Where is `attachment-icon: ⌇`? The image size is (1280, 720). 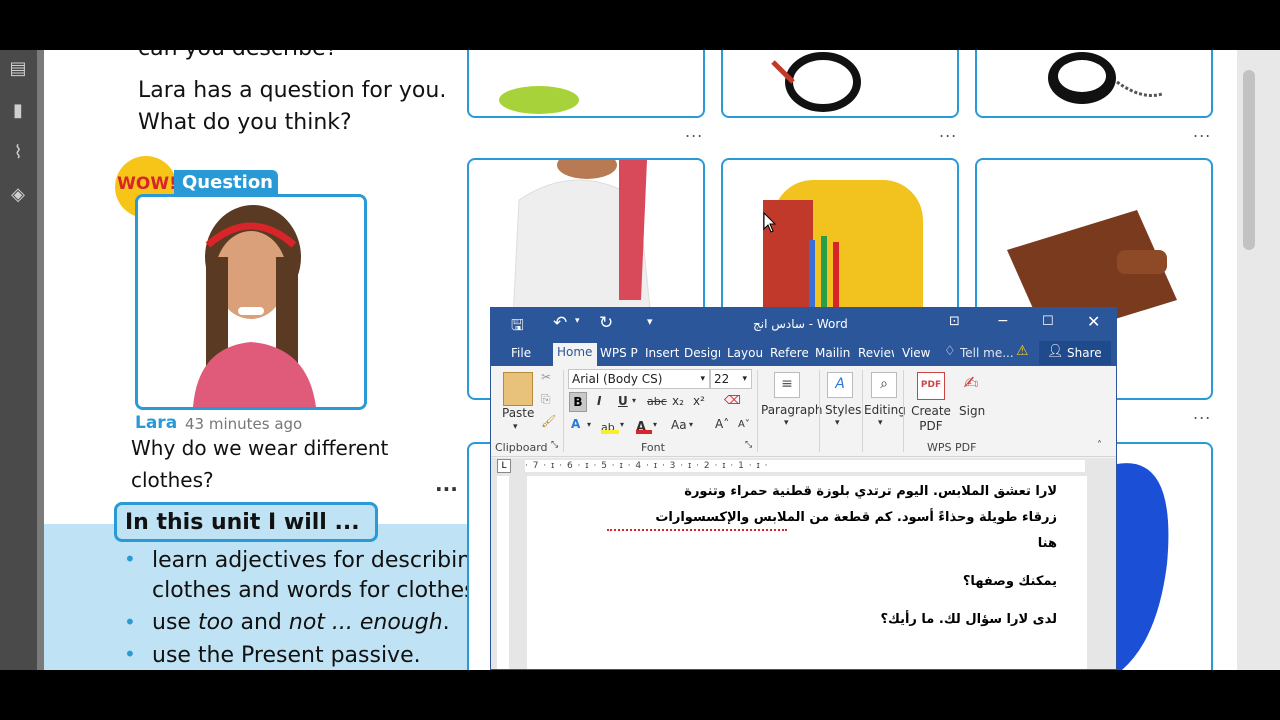
attachment-icon: ⌇ is located at coordinates (18, 153).